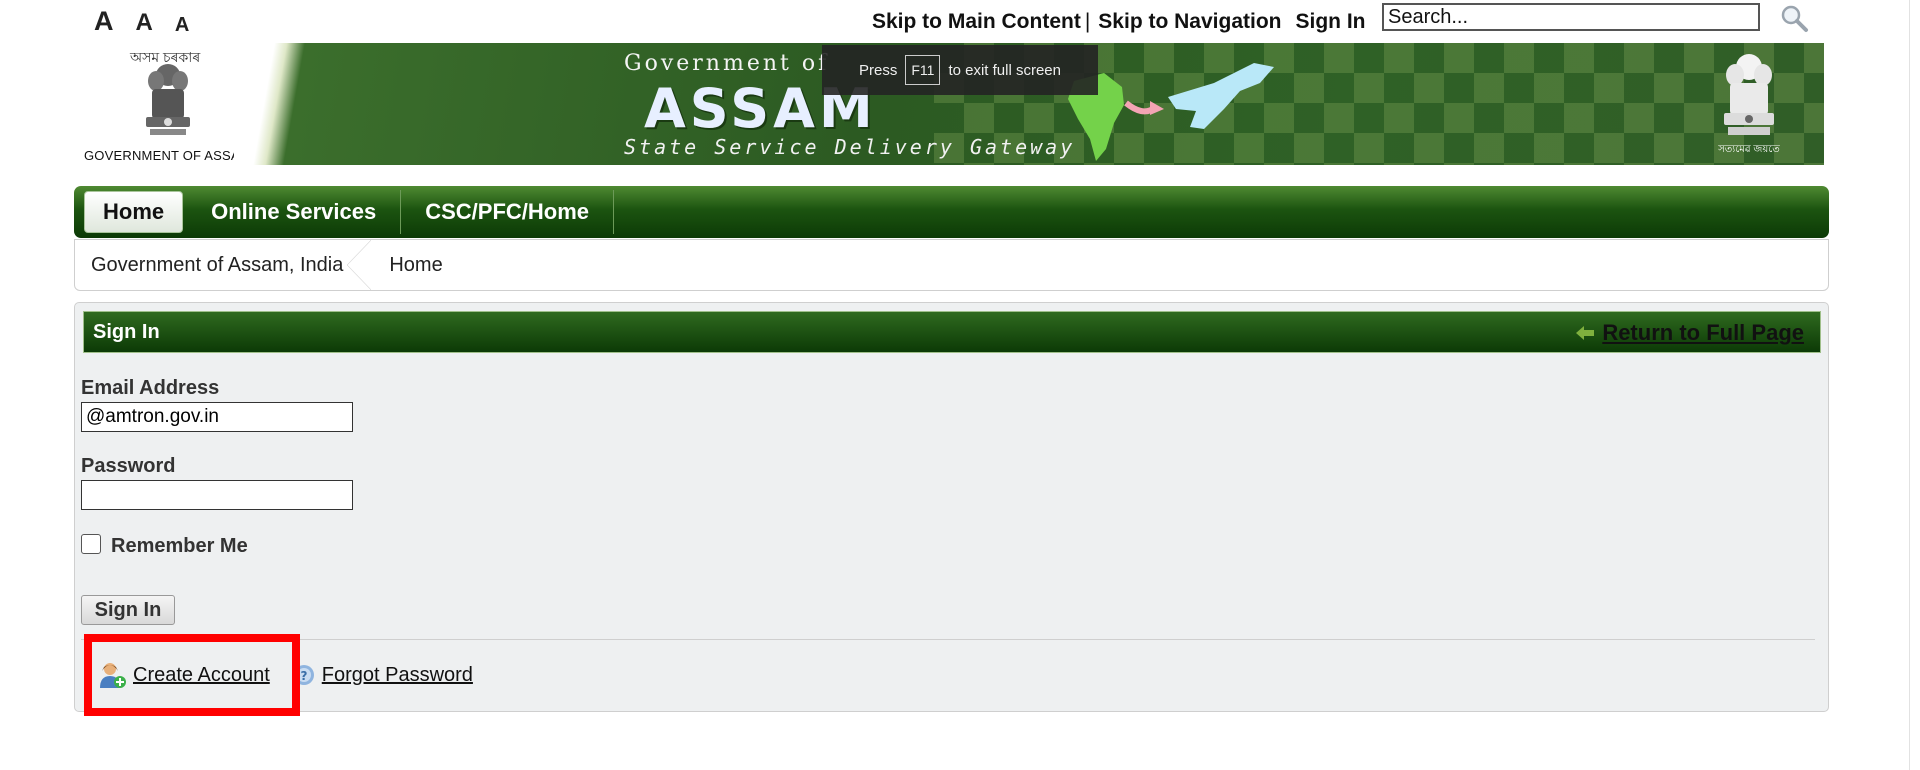  What do you see at coordinates (1189, 22) in the screenshot?
I see `skip-to-navigation-link: Skip to Navigation` at bounding box center [1189, 22].